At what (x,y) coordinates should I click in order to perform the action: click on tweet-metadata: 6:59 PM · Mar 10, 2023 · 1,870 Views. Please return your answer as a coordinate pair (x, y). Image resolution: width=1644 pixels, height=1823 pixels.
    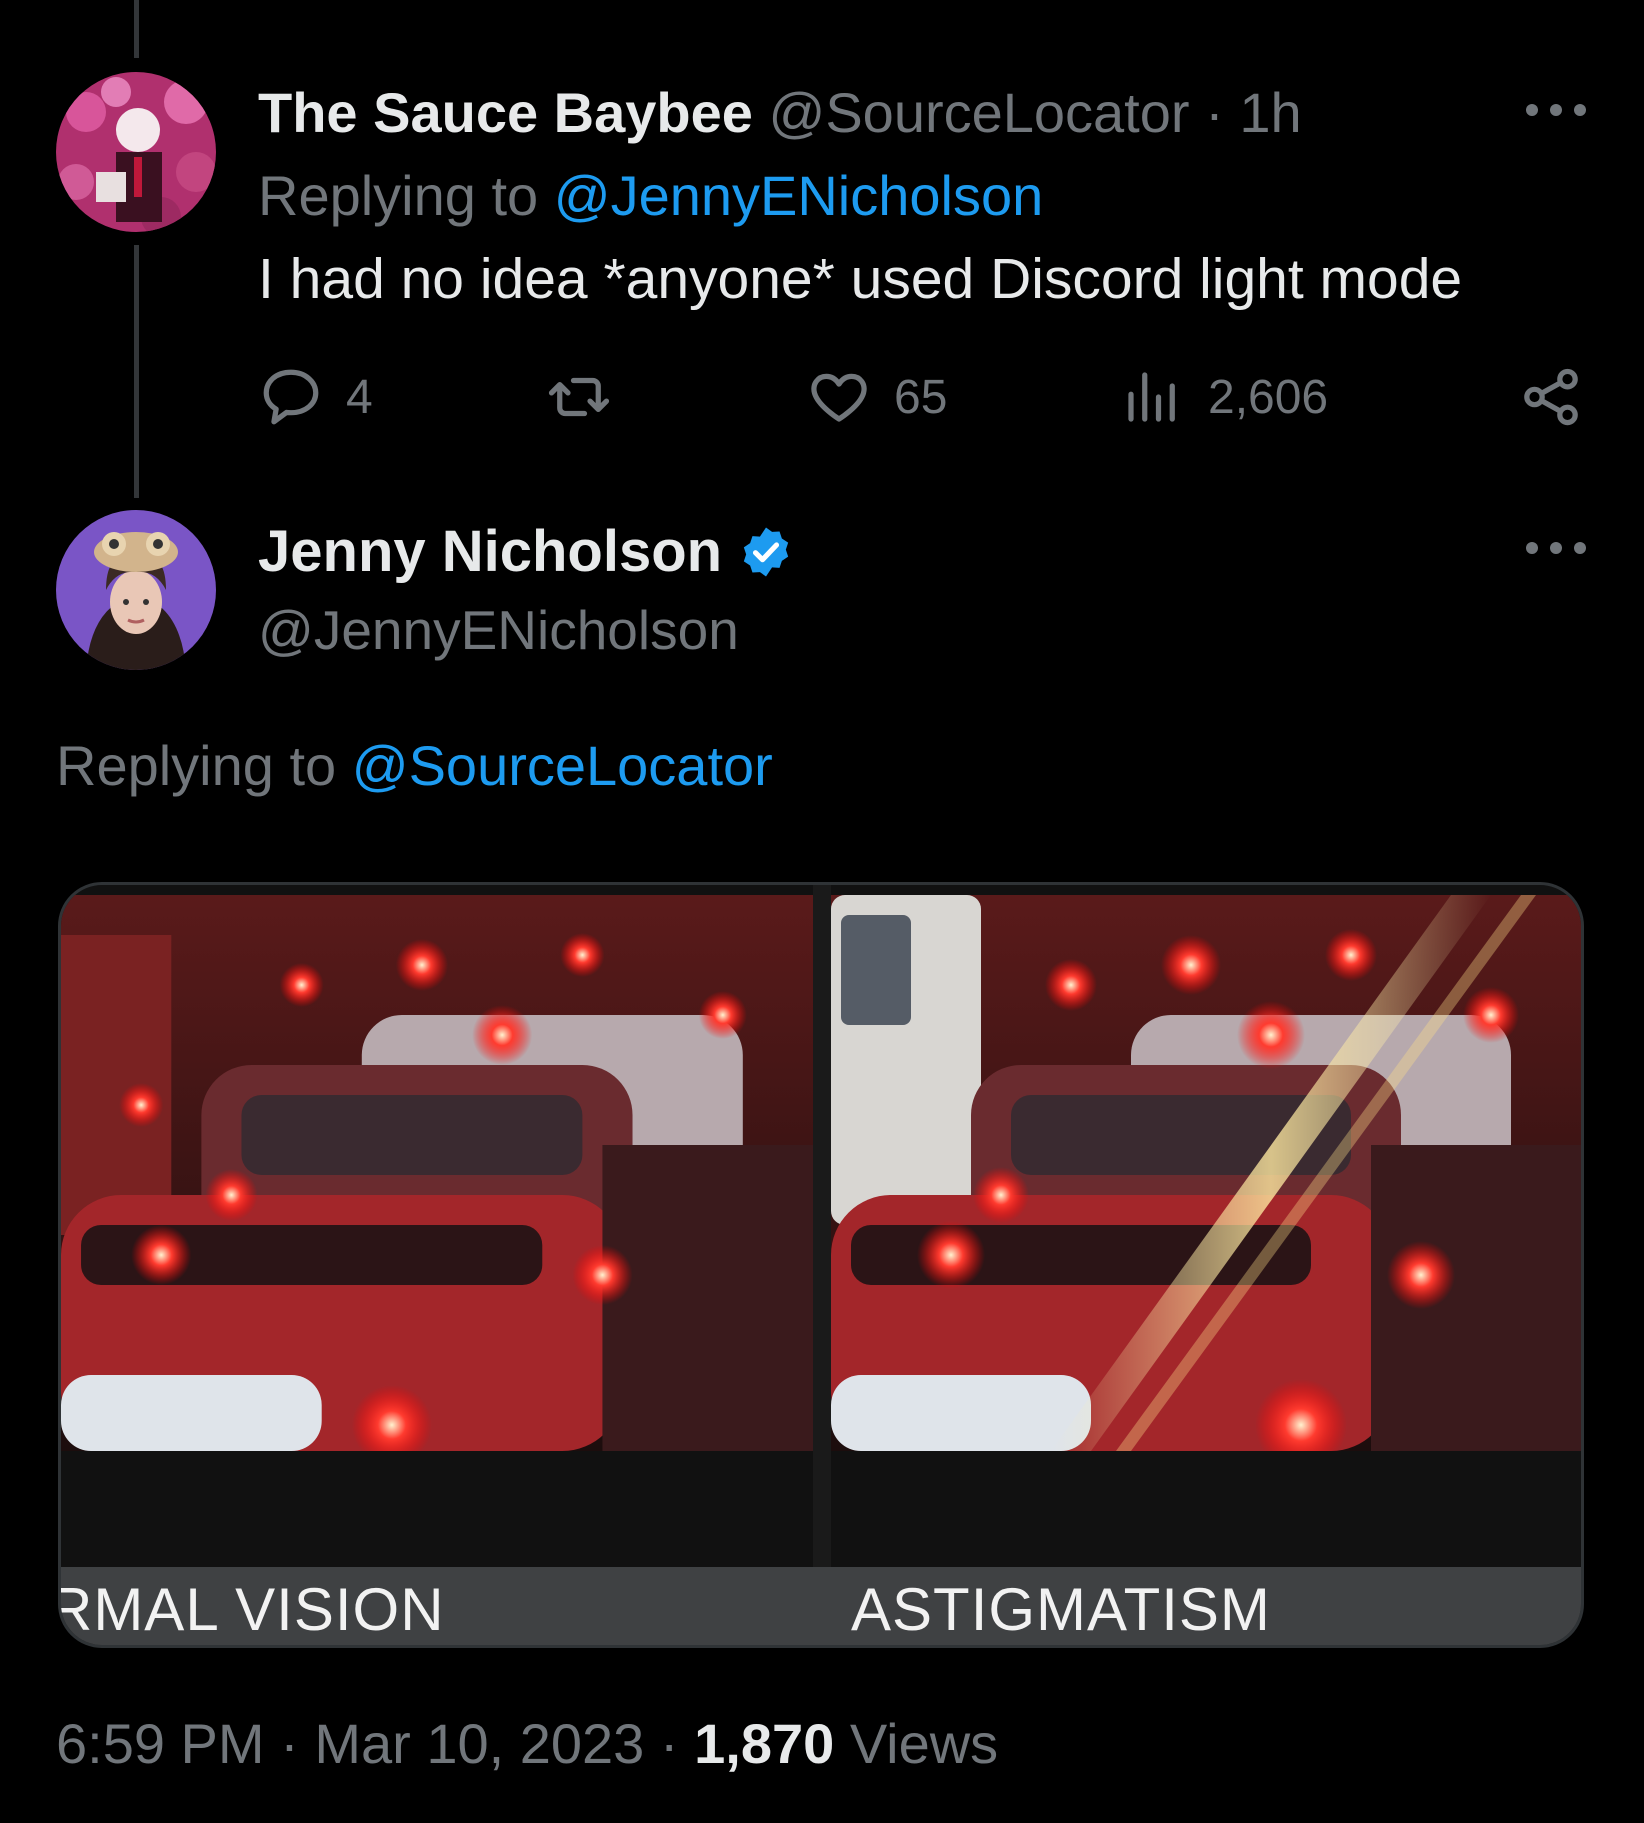
    Looking at the image, I should click on (527, 1743).